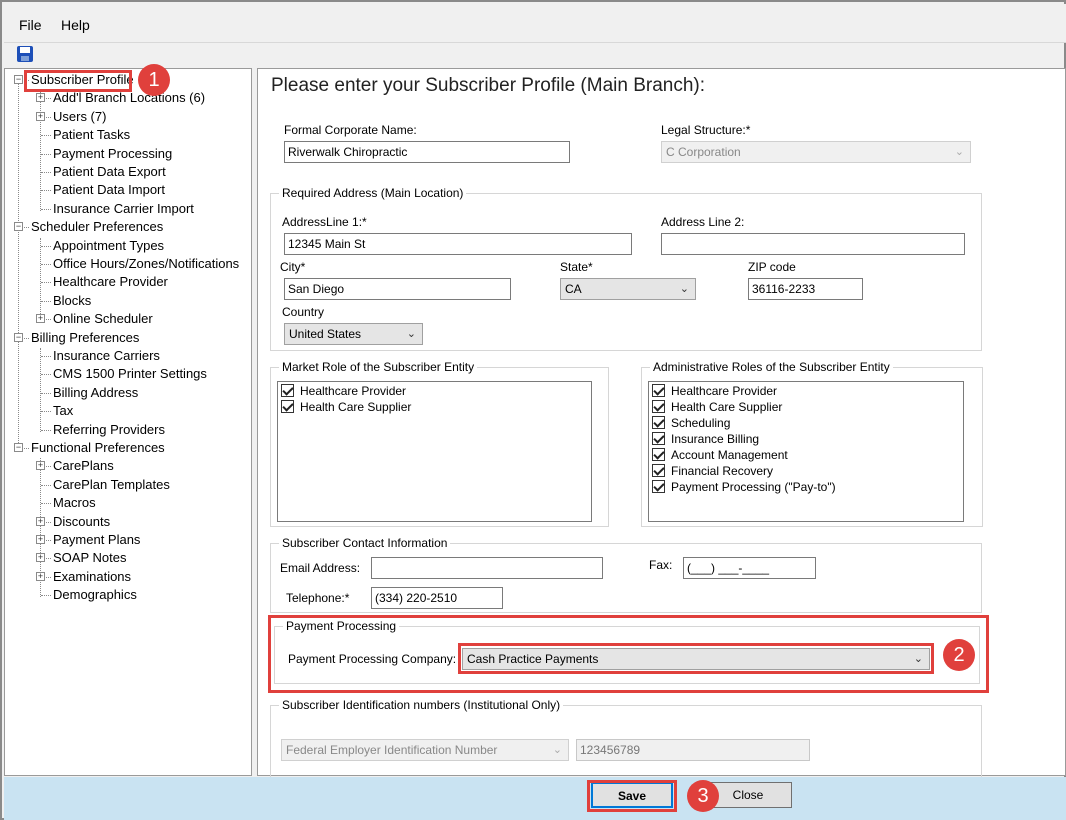 This screenshot has height=820, width=1066. What do you see at coordinates (95, 595) in the screenshot?
I see `tree-item: Demographics` at bounding box center [95, 595].